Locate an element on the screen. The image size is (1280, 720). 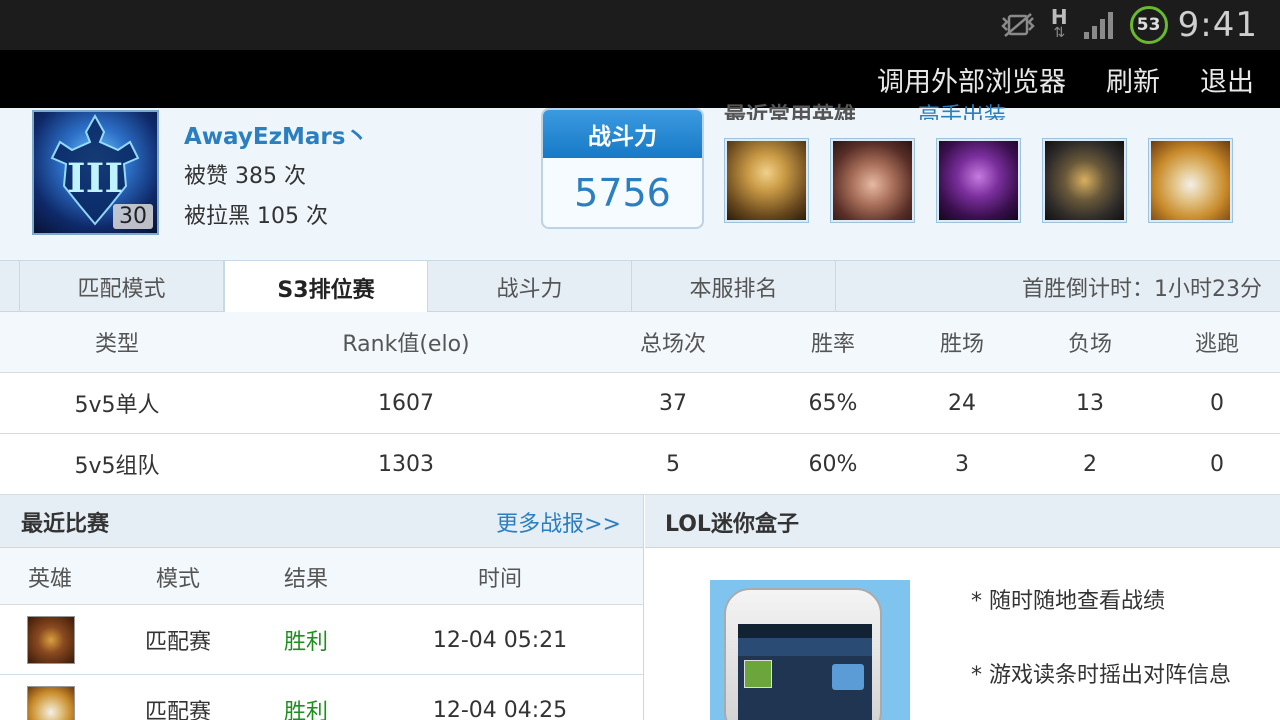
combat-power-value: 5756 is located at coordinates (622, 193).